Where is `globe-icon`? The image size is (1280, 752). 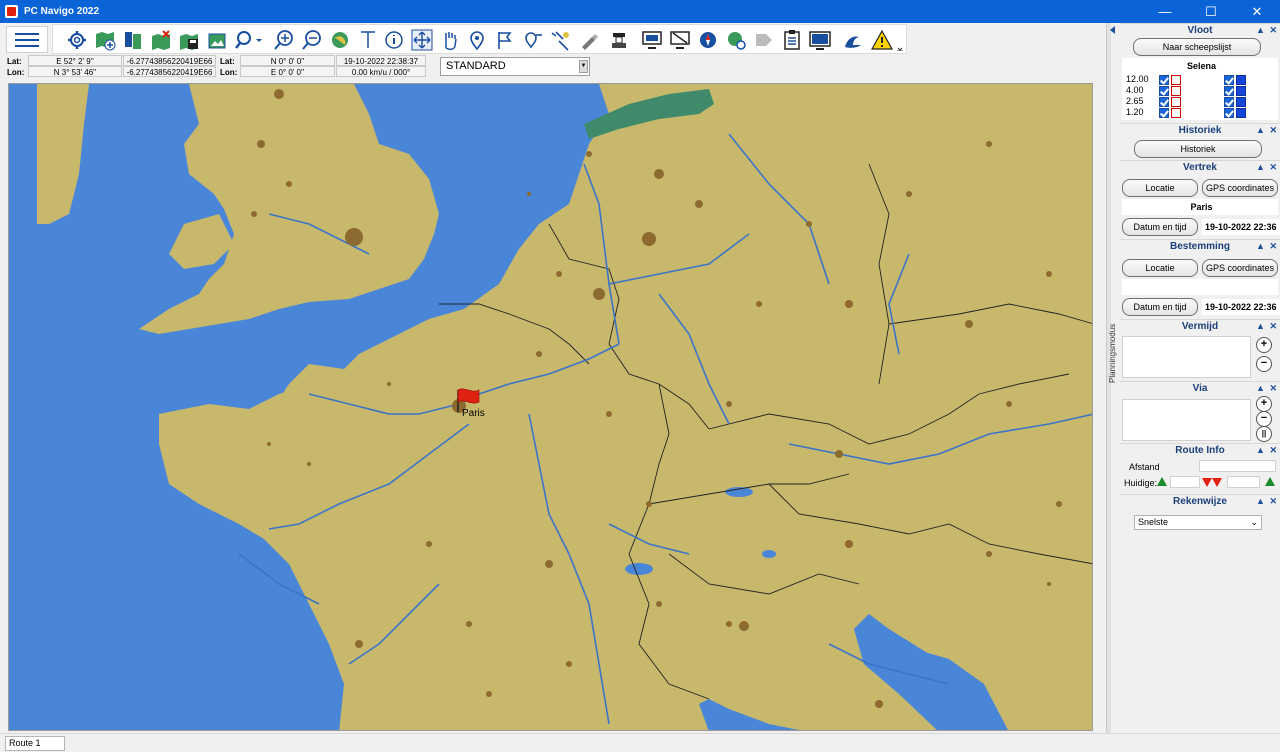 globe-icon is located at coordinates (340, 40).